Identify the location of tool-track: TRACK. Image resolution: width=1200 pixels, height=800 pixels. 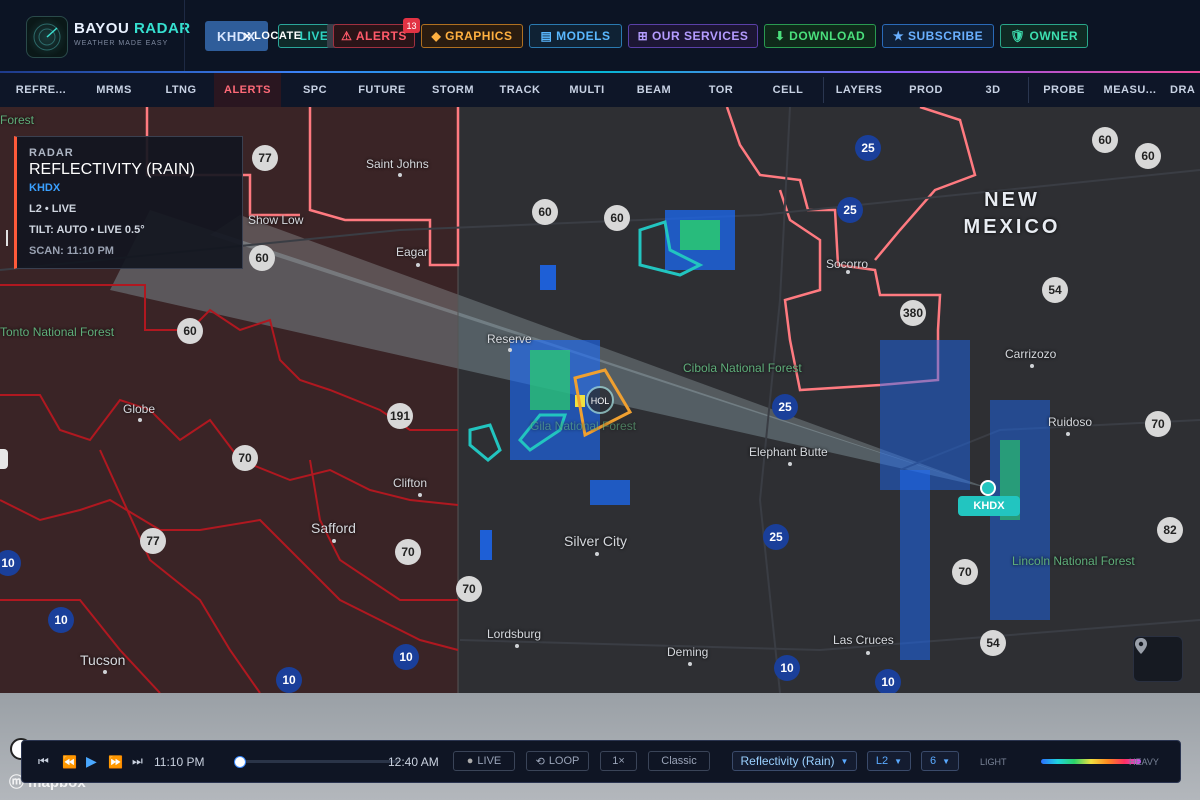
(520, 90).